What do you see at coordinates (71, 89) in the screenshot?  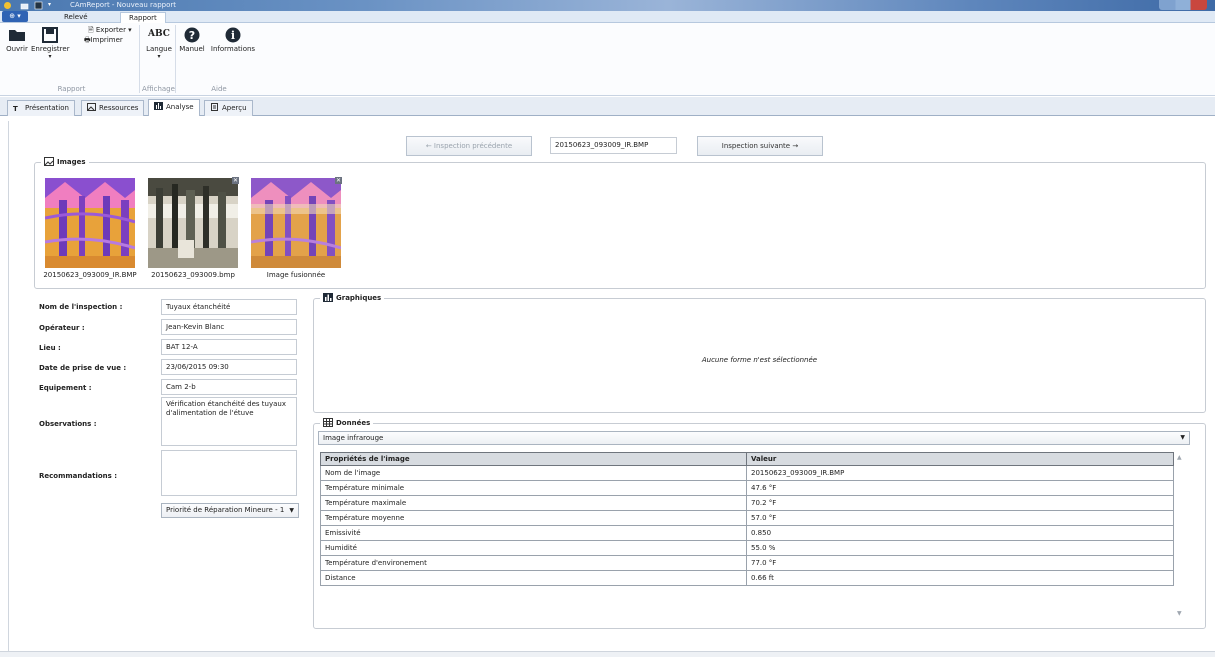 I see `ribbon-group-label-report: Rapport` at bounding box center [71, 89].